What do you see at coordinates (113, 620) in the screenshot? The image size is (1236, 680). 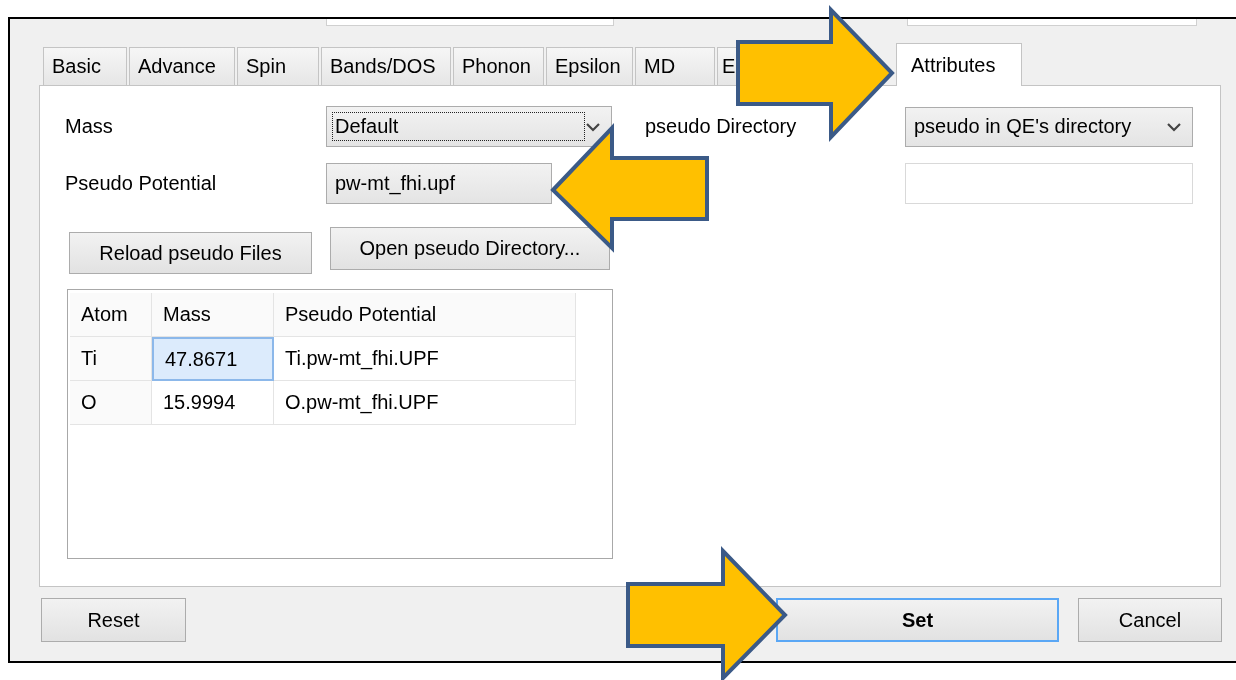 I see `button: Reset` at bounding box center [113, 620].